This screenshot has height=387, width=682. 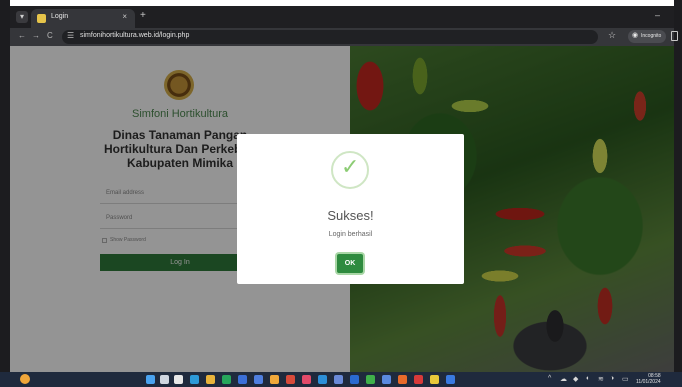 I want to click on incognito-icon: ◉, so click(x=635, y=35).